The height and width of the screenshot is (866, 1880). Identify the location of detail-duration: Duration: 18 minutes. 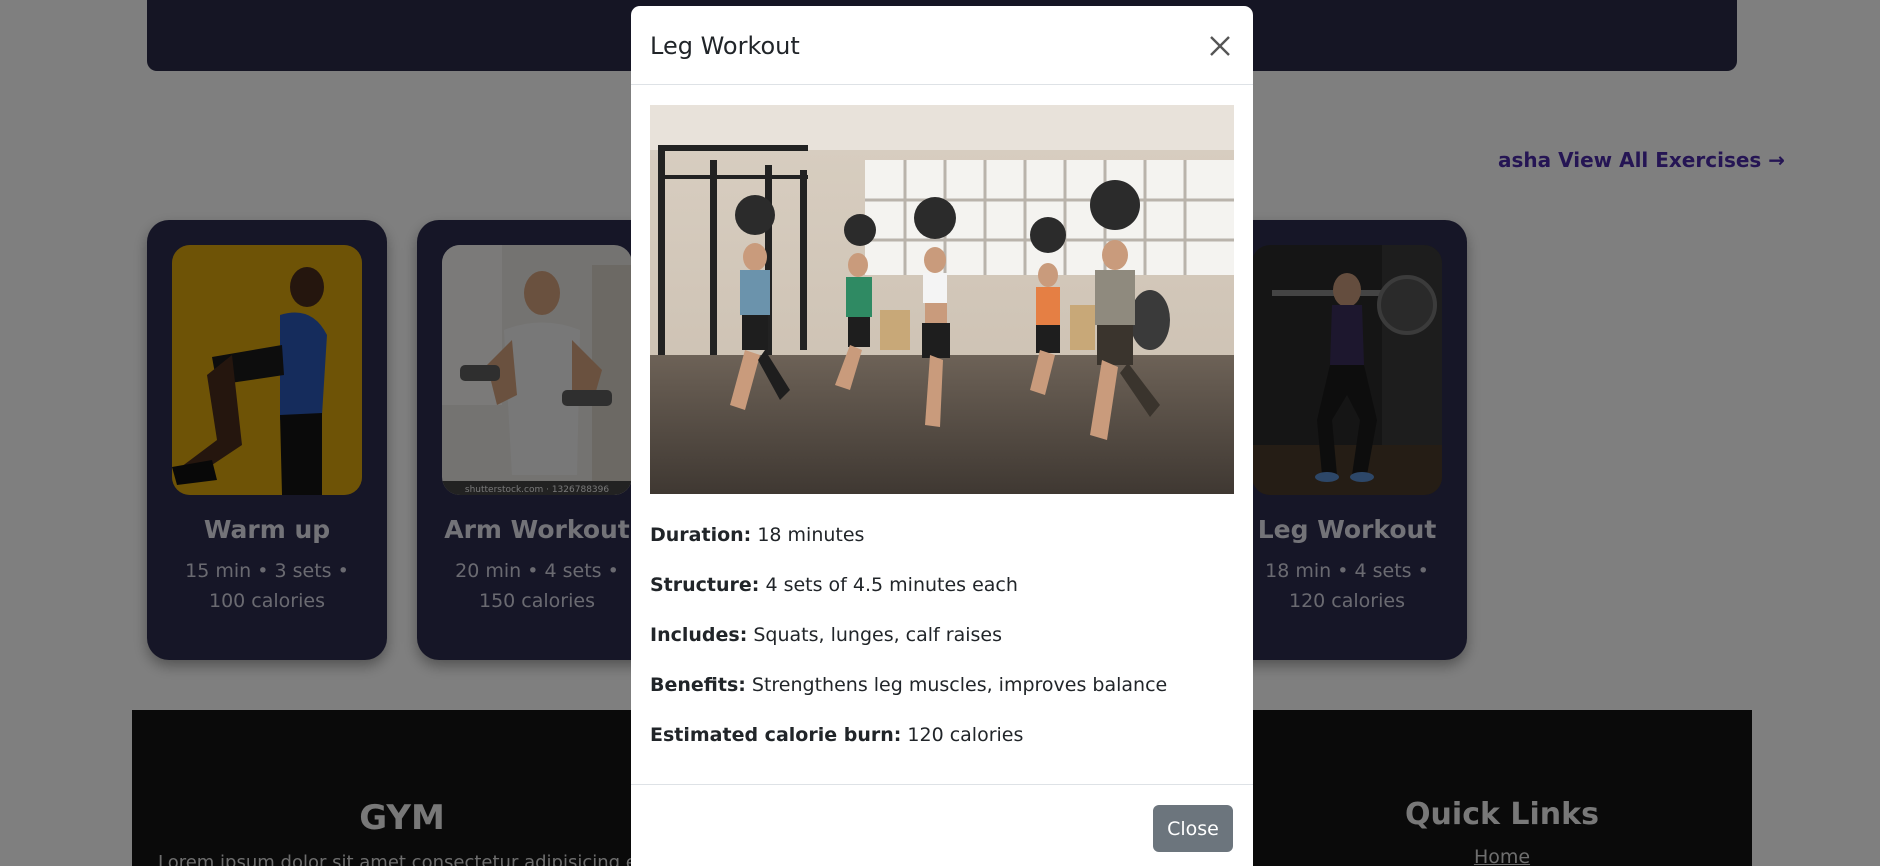
(757, 535).